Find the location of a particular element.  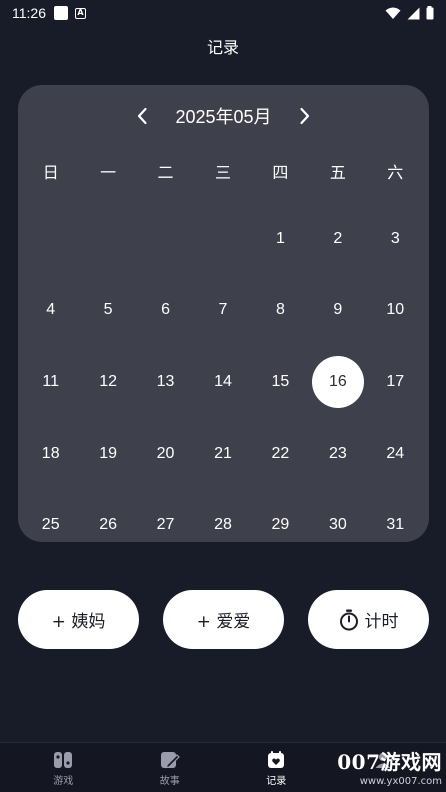

day-cell: 2 is located at coordinates (337, 239).